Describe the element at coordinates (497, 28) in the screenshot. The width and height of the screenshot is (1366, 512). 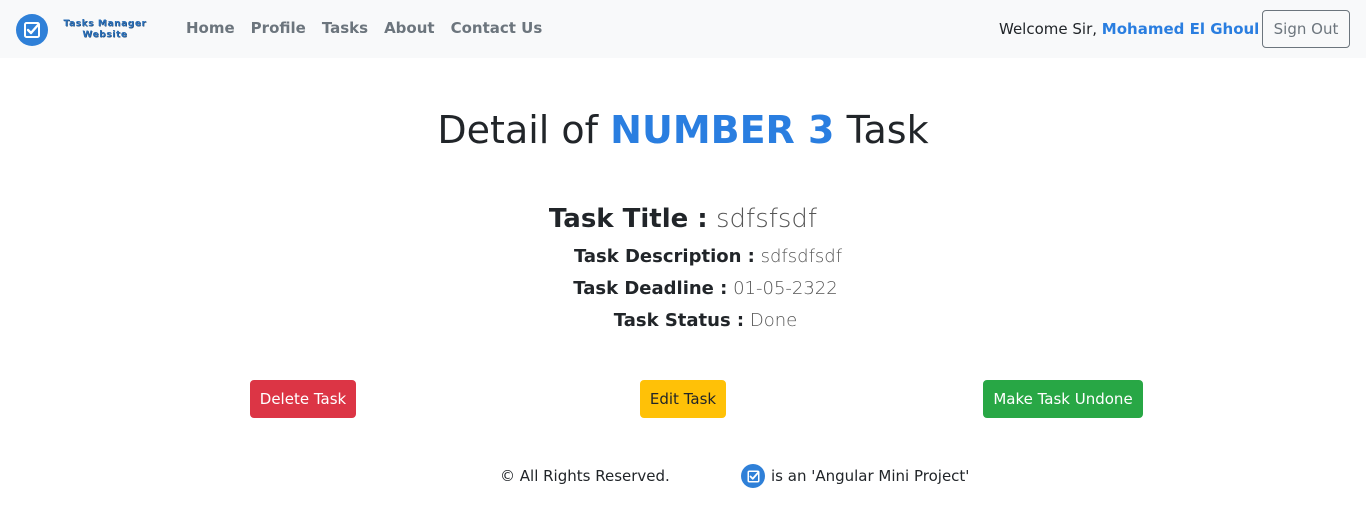
I see `nav-contact-us: Contact Us` at that location.